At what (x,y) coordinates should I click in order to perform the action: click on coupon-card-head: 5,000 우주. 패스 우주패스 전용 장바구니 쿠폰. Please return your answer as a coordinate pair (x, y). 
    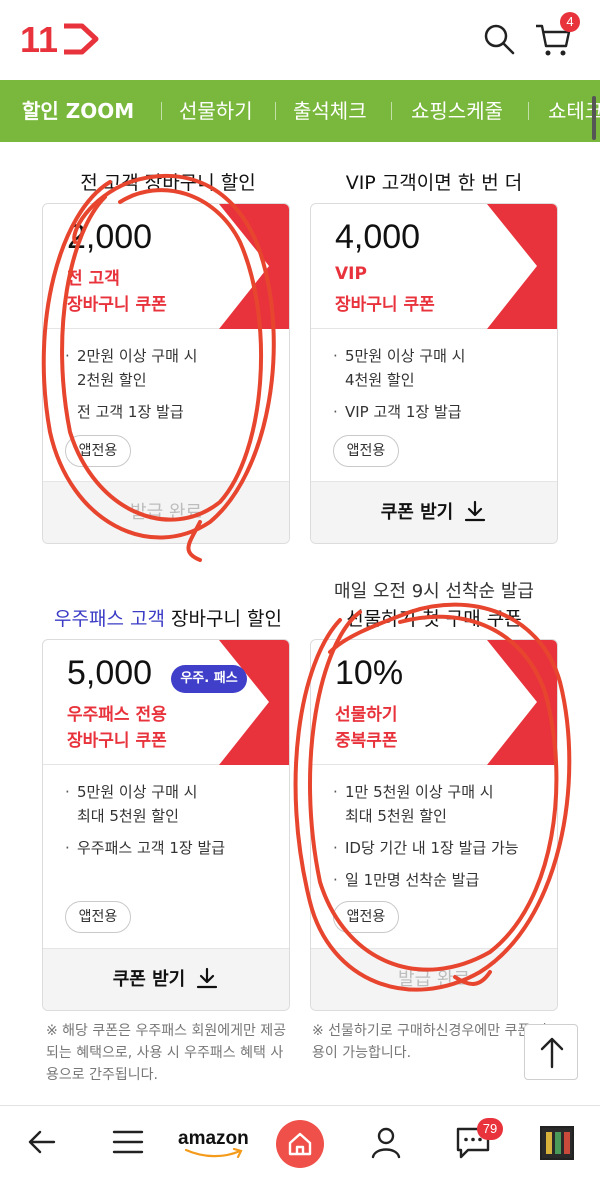
    Looking at the image, I should click on (166, 702).